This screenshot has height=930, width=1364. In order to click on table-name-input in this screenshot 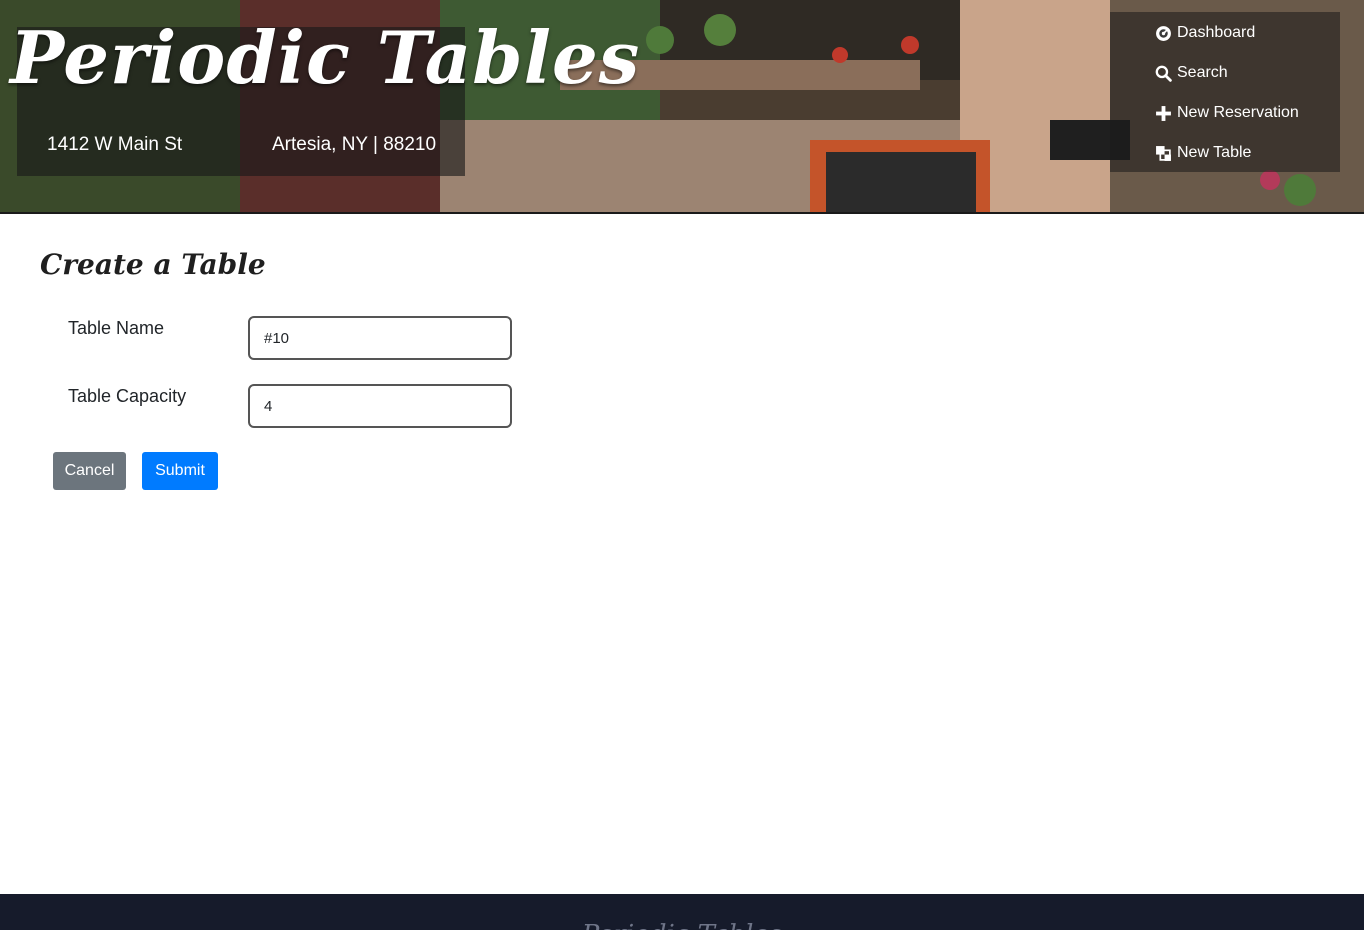, I will do `click(380, 338)`.